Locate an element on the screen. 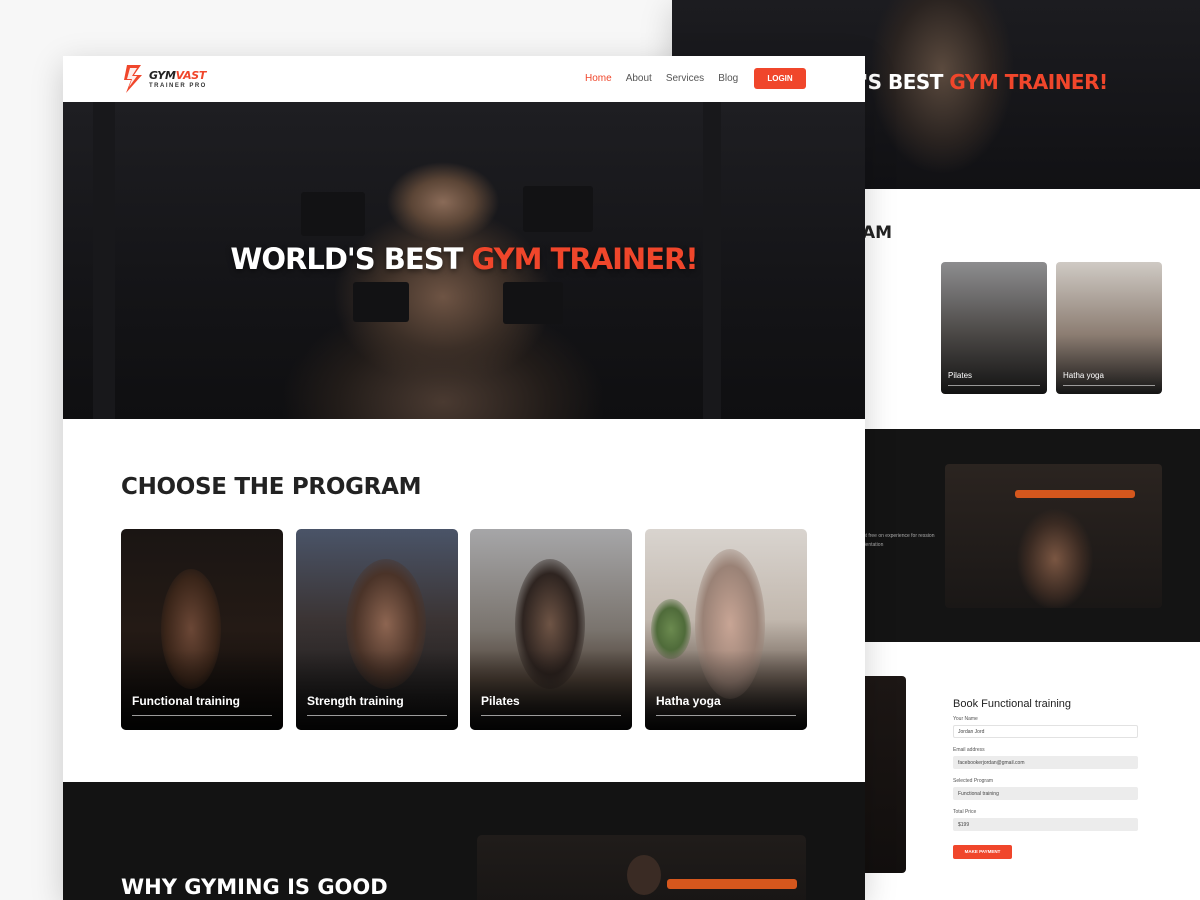 Image resolution: width=1200 pixels, height=900 pixels. back-card-yoga: Hatha yoga is located at coordinates (1109, 328).